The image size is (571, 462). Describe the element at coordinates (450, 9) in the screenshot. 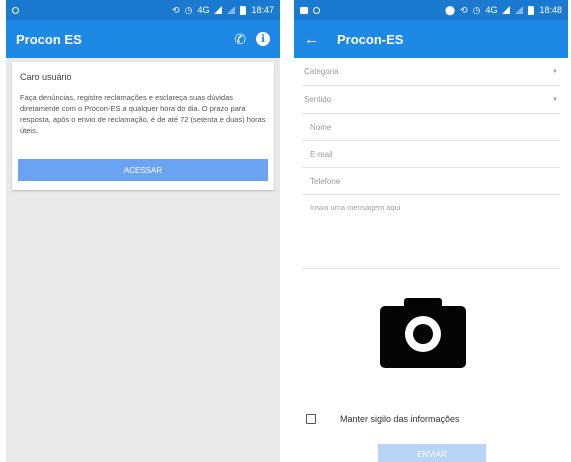

I see `location-icon: ⬤` at that location.